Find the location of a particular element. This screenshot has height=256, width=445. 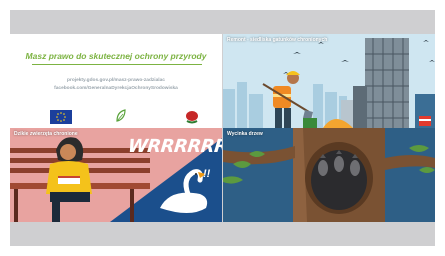

heading-divider is located at coordinates (117, 65).